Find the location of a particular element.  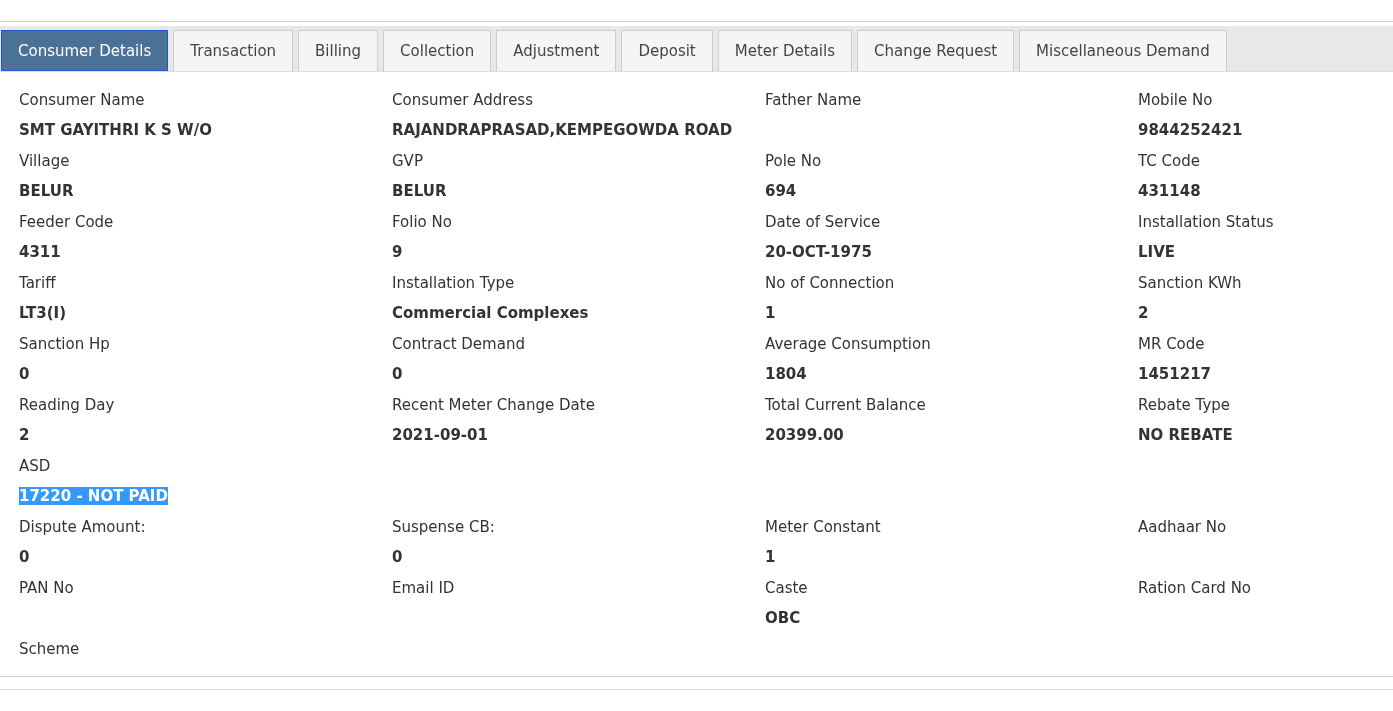

field-label: ASD is located at coordinates (35, 466).